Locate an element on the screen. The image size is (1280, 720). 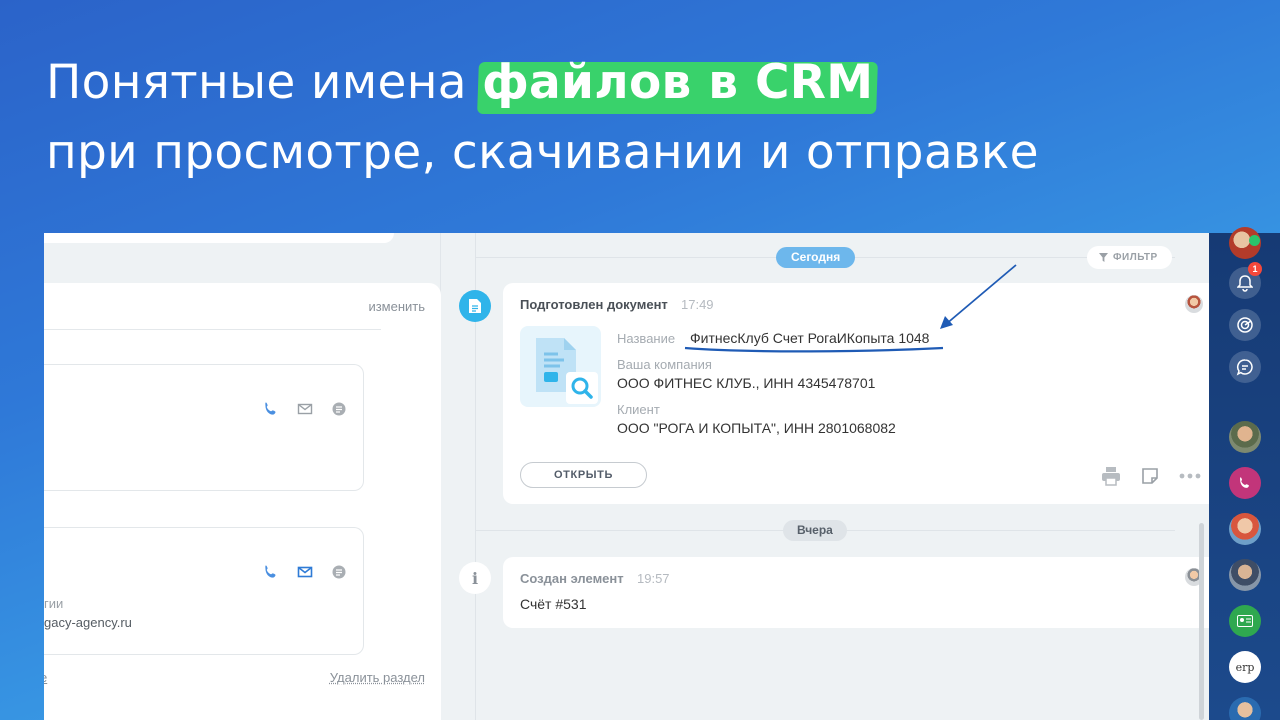
responsible-avatar is located at coordinates (1194, 304).